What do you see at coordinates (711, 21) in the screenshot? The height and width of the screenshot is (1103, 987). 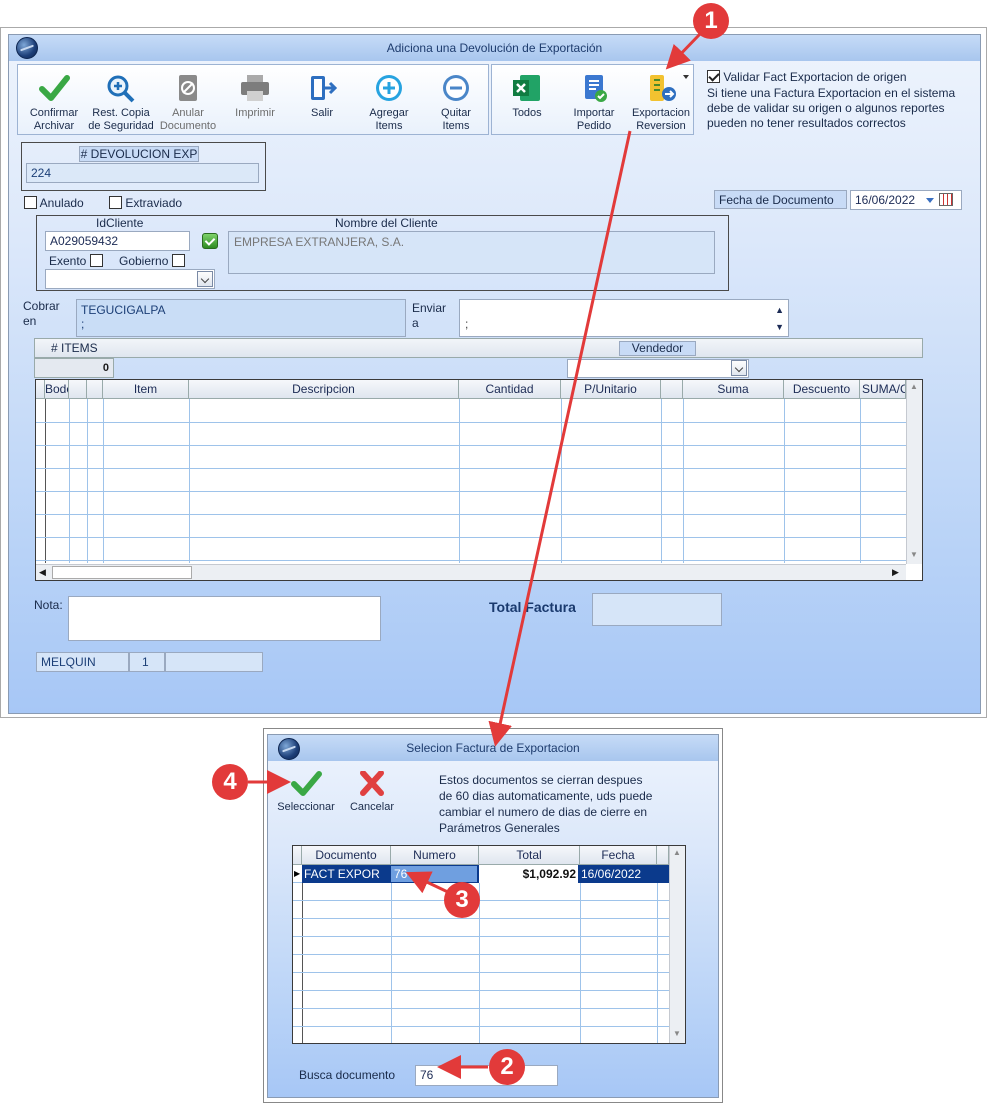 I see `step-marker-1: 1` at bounding box center [711, 21].